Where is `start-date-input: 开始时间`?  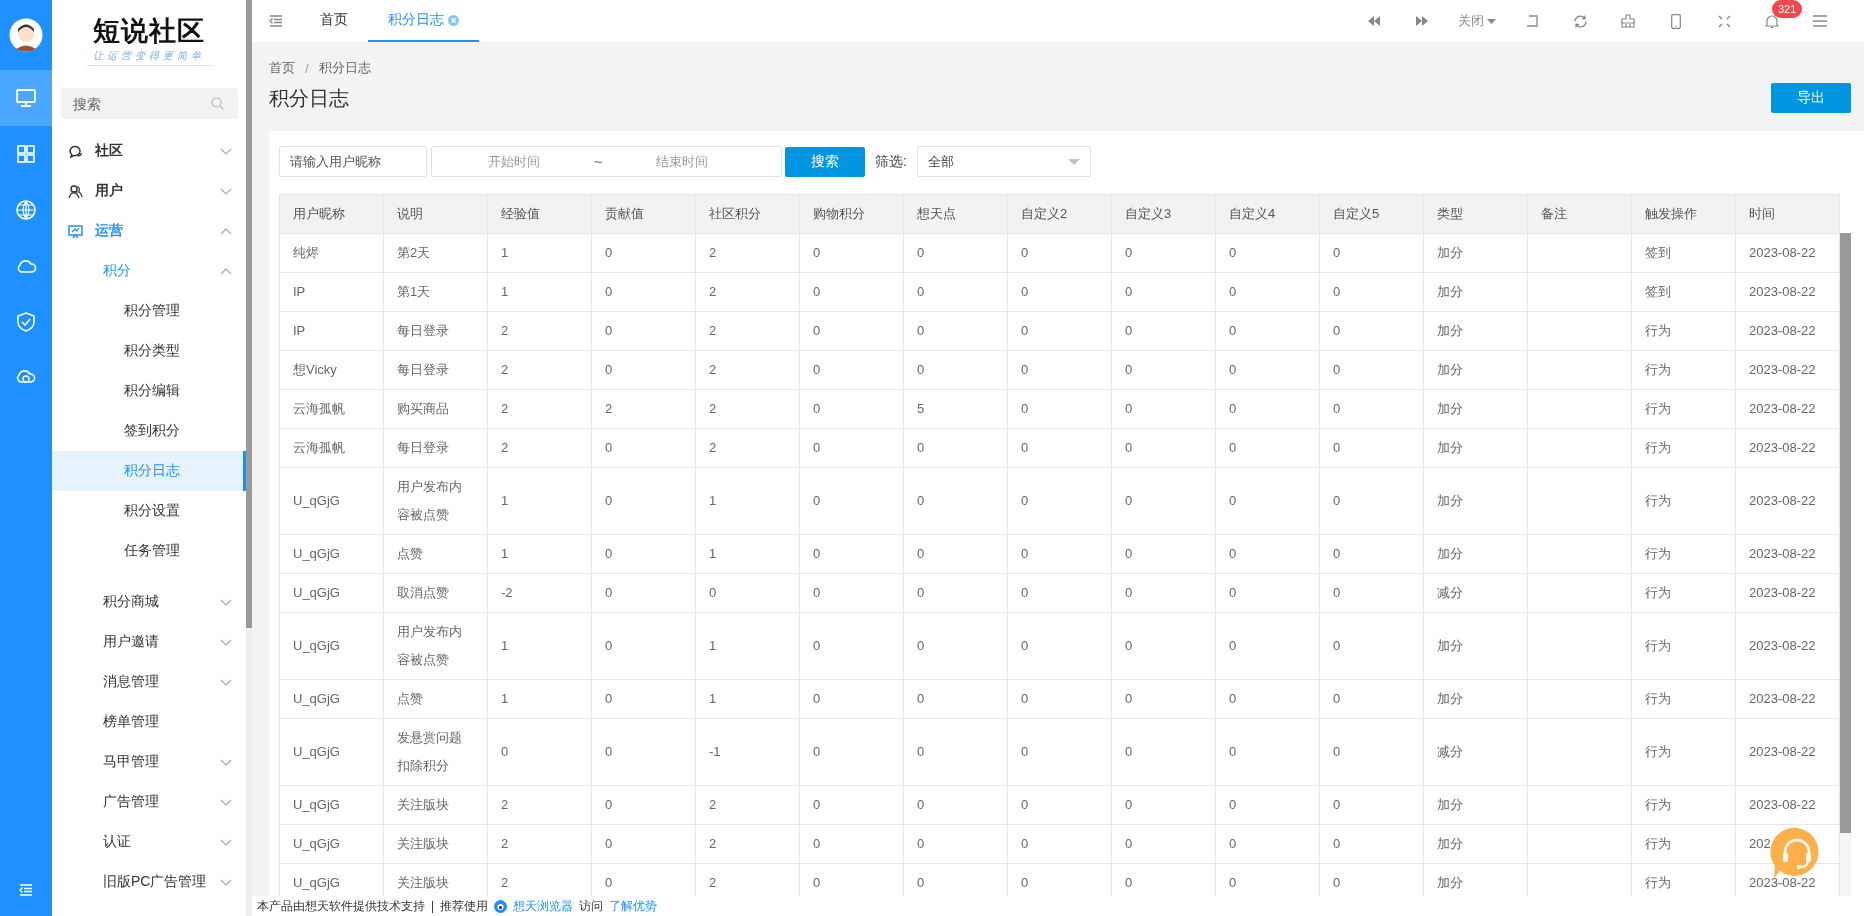 start-date-input: 开始时间 is located at coordinates (514, 161).